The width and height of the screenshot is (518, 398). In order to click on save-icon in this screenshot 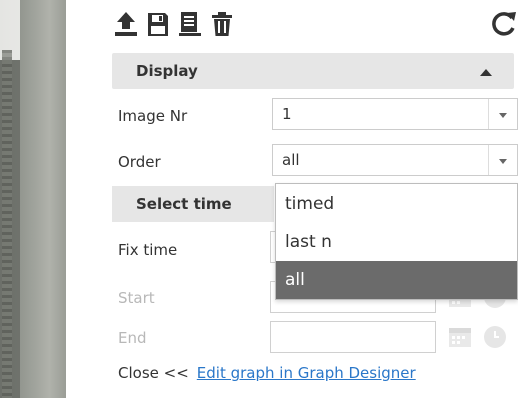, I will do `click(158, 24)`.